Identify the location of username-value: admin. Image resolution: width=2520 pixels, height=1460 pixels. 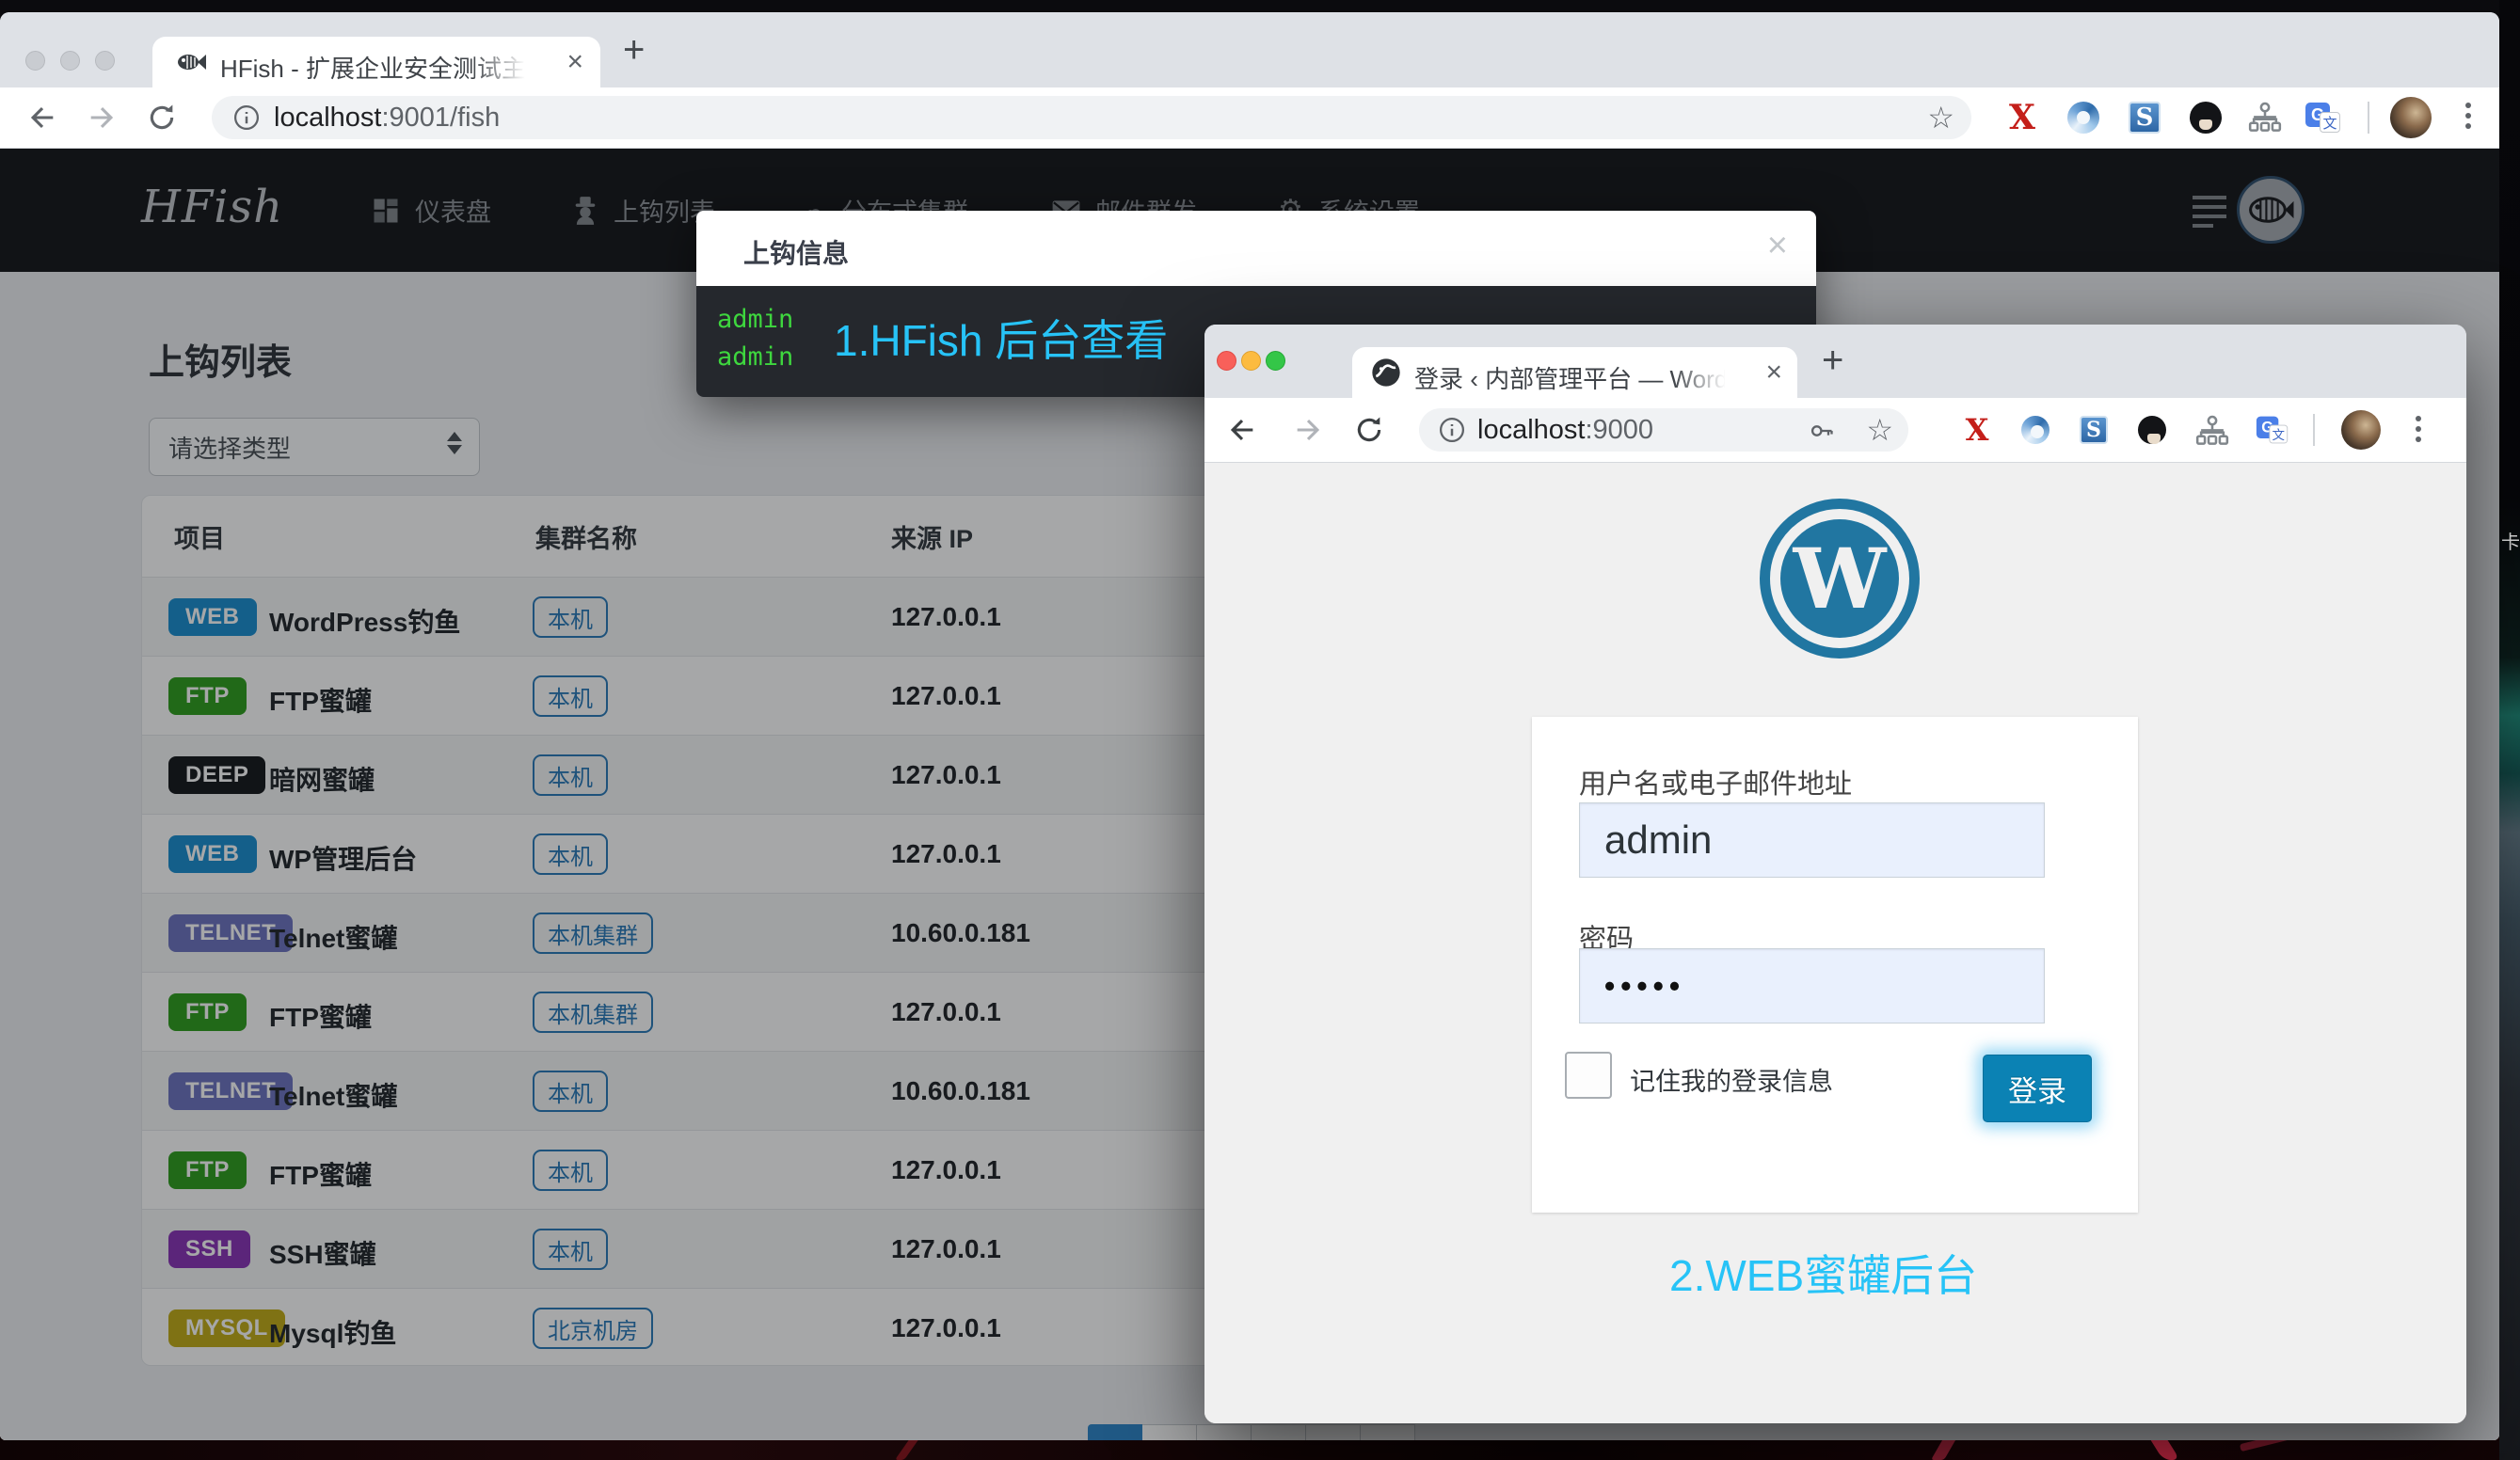
(1658, 840).